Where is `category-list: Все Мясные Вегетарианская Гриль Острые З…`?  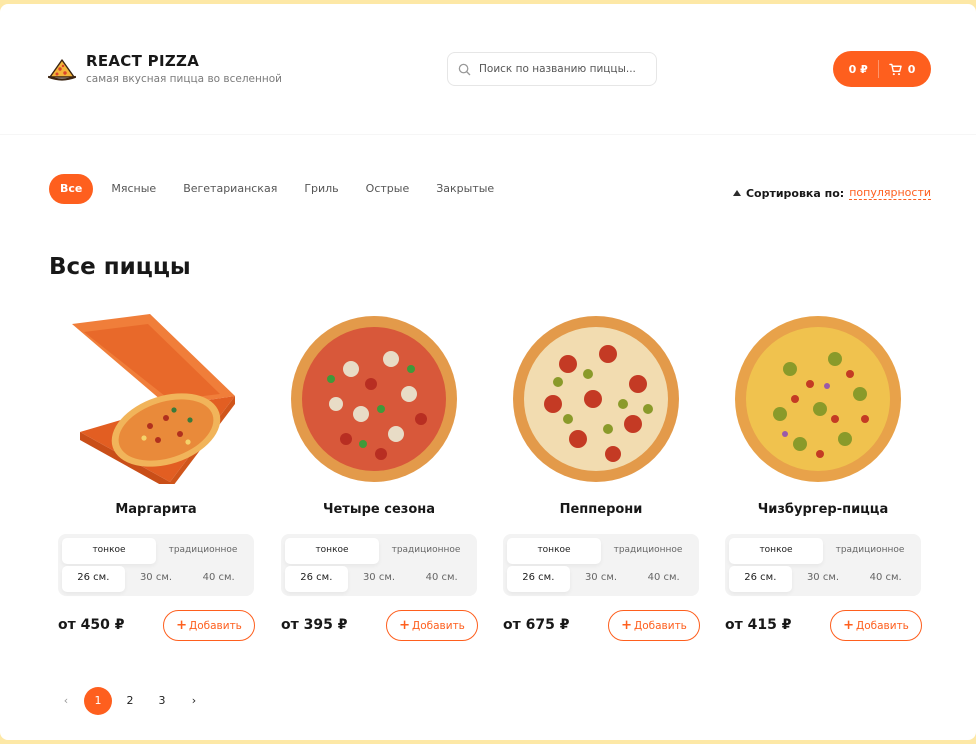 category-list: Все Мясные Вегетарианская Гриль Острые З… is located at coordinates (285, 189).